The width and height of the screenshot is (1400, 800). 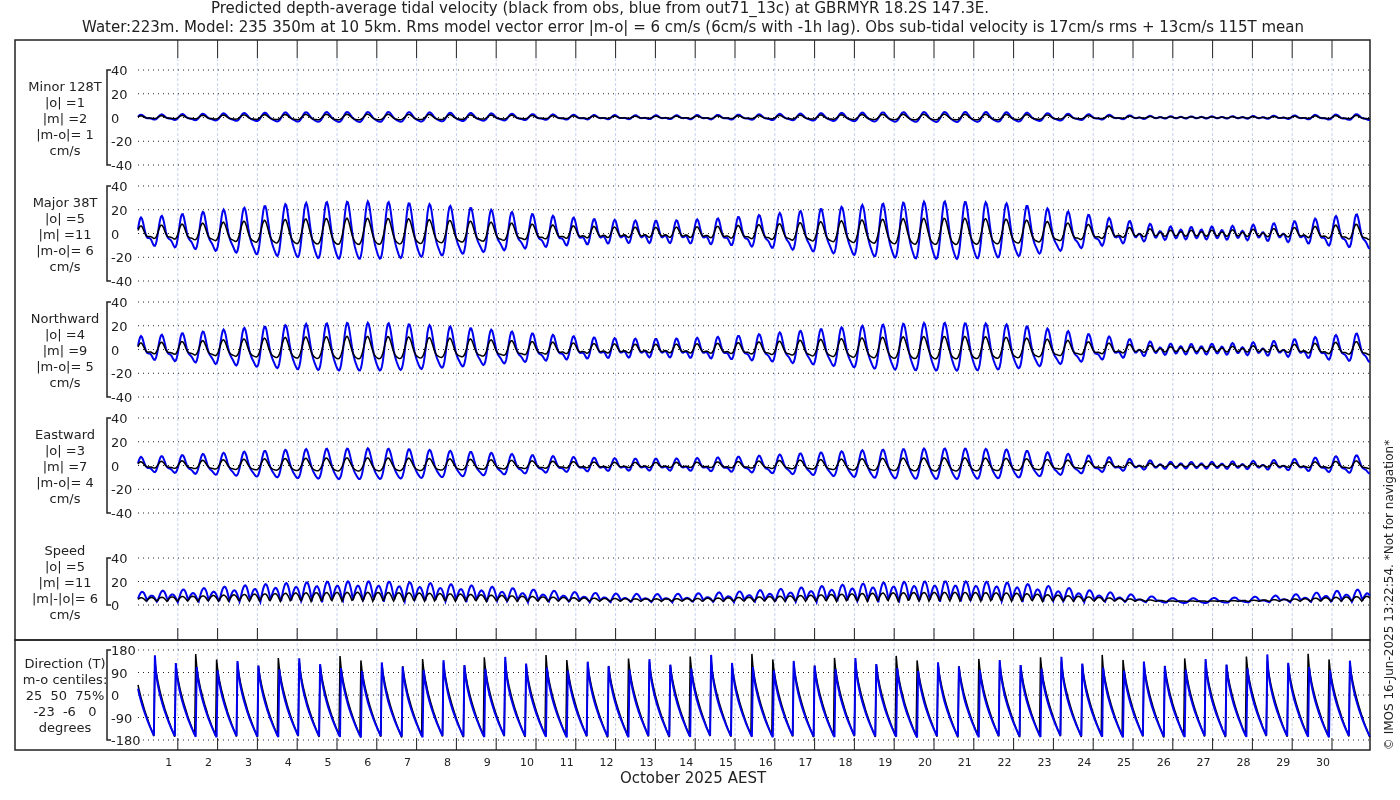 I want to click on x-tick-label: 26, so click(x=1163, y=762).